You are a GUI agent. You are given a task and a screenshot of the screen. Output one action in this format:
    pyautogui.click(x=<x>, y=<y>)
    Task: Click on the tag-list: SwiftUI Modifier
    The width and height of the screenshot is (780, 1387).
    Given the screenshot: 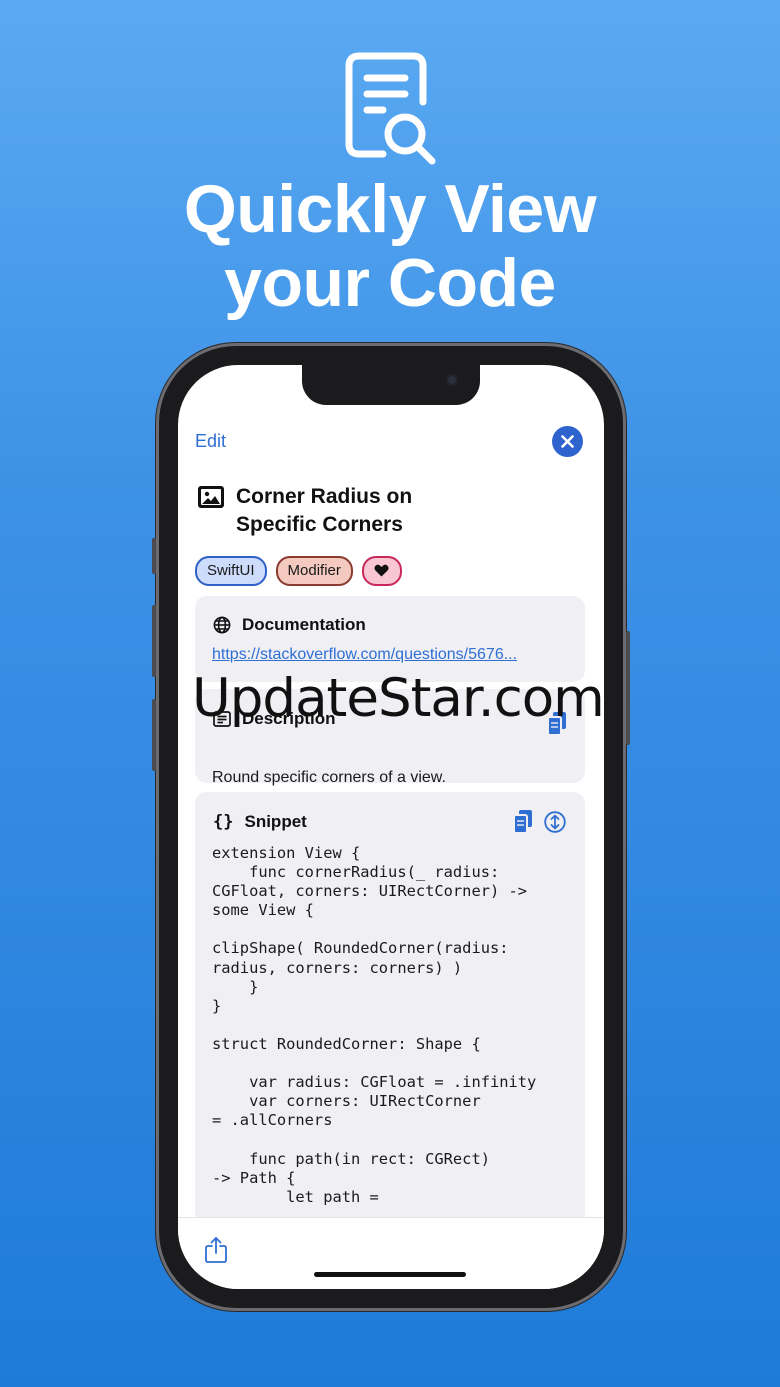 What is the action you would take?
    pyautogui.click(x=298, y=571)
    